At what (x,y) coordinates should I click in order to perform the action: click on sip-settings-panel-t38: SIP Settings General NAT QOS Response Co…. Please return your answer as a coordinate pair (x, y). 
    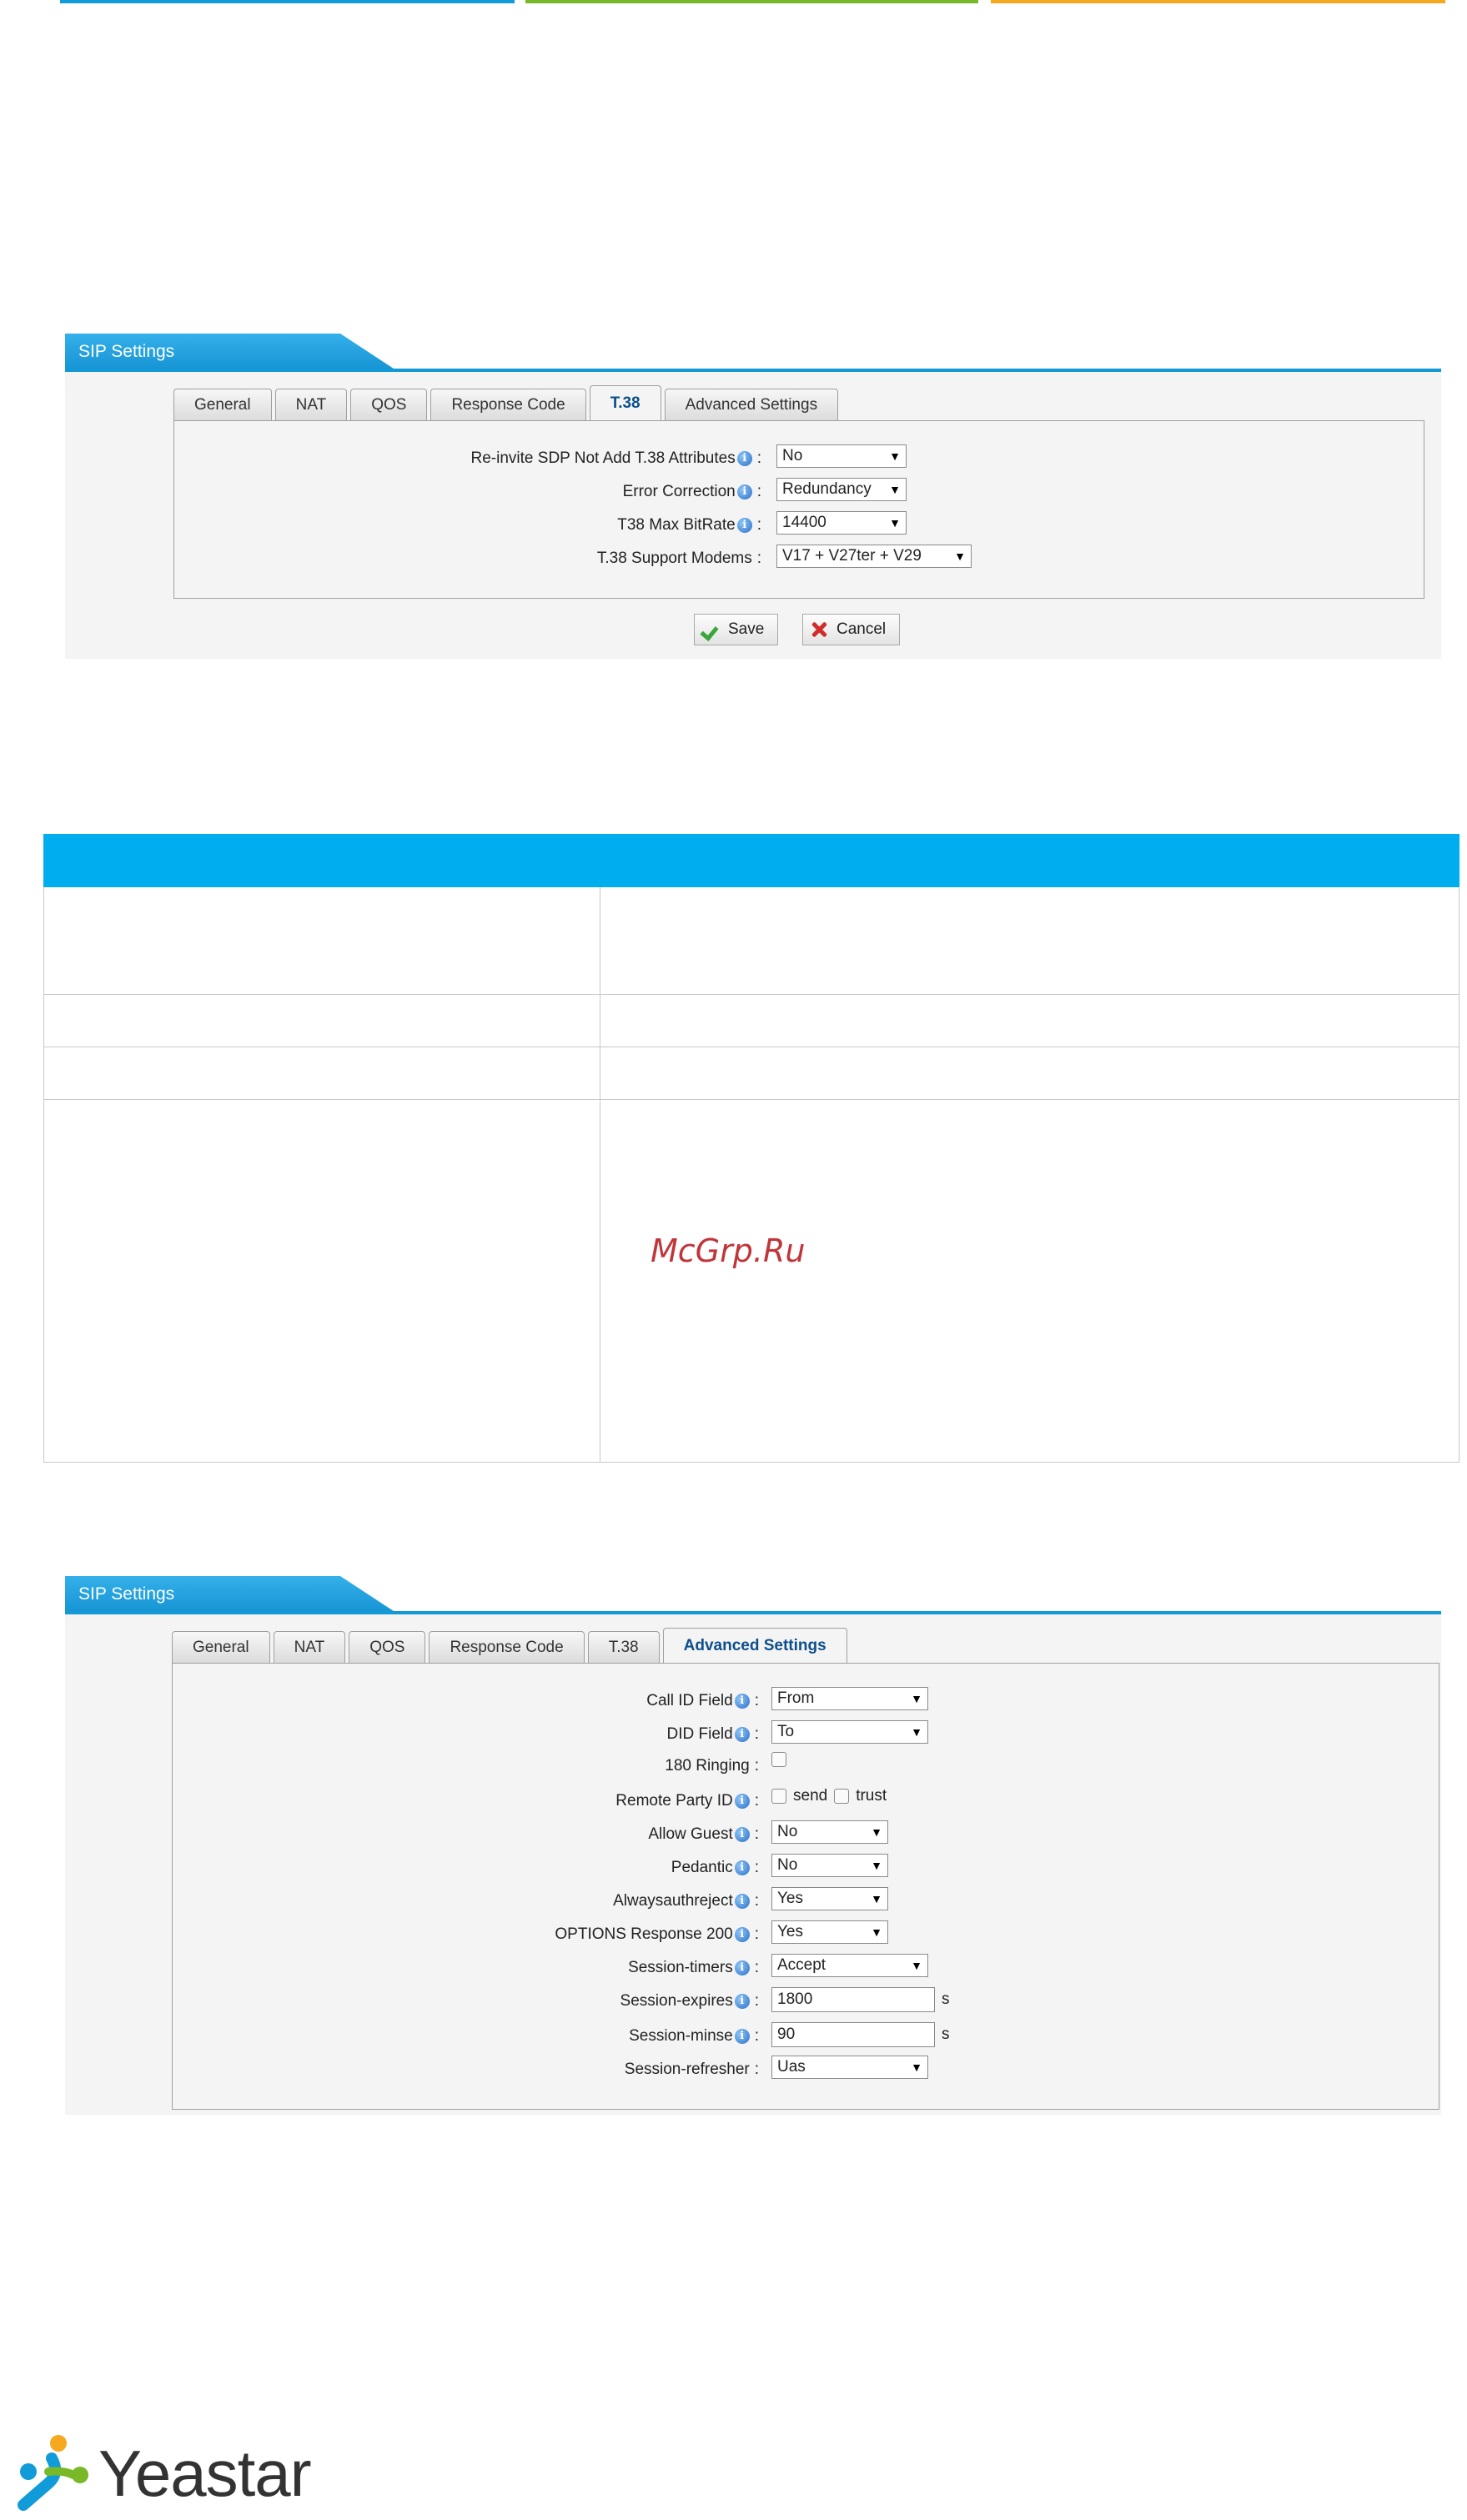
    Looking at the image, I should click on (753, 496).